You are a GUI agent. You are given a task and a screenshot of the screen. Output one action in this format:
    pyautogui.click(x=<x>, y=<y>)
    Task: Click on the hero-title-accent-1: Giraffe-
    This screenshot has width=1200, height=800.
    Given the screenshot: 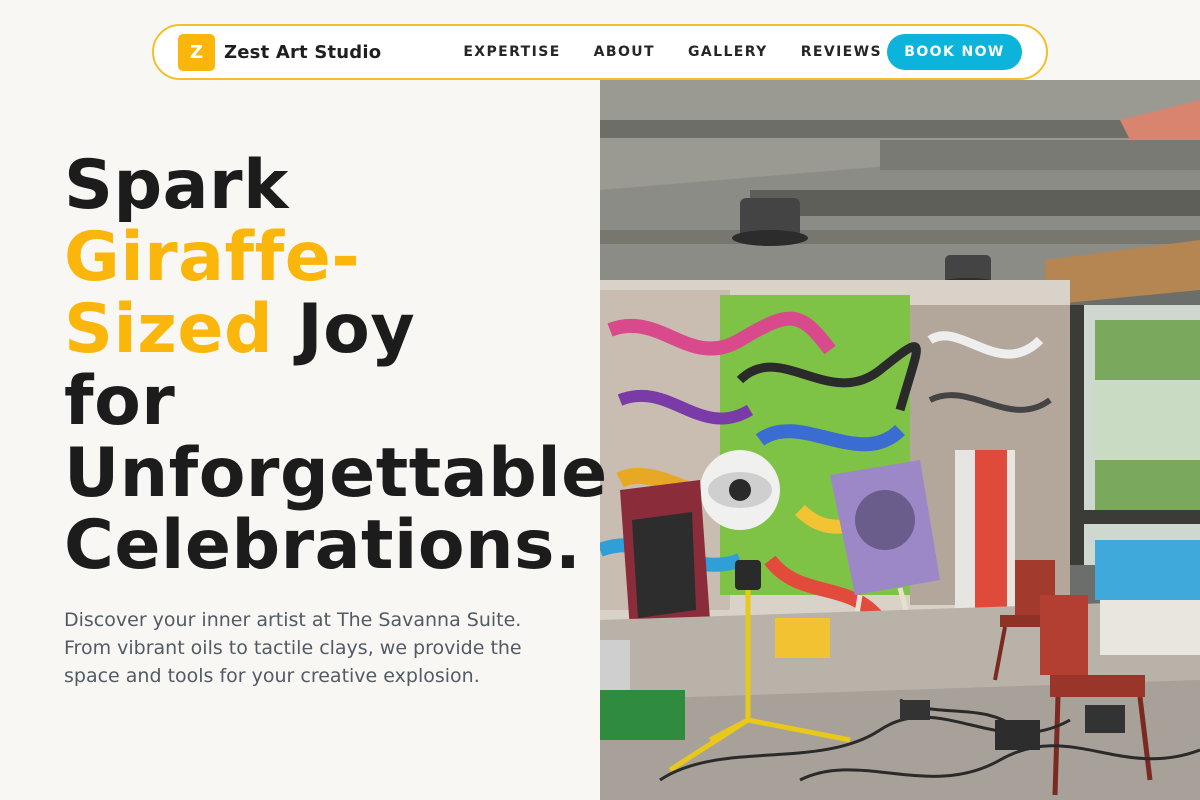 What is the action you would take?
    pyautogui.click(x=212, y=257)
    